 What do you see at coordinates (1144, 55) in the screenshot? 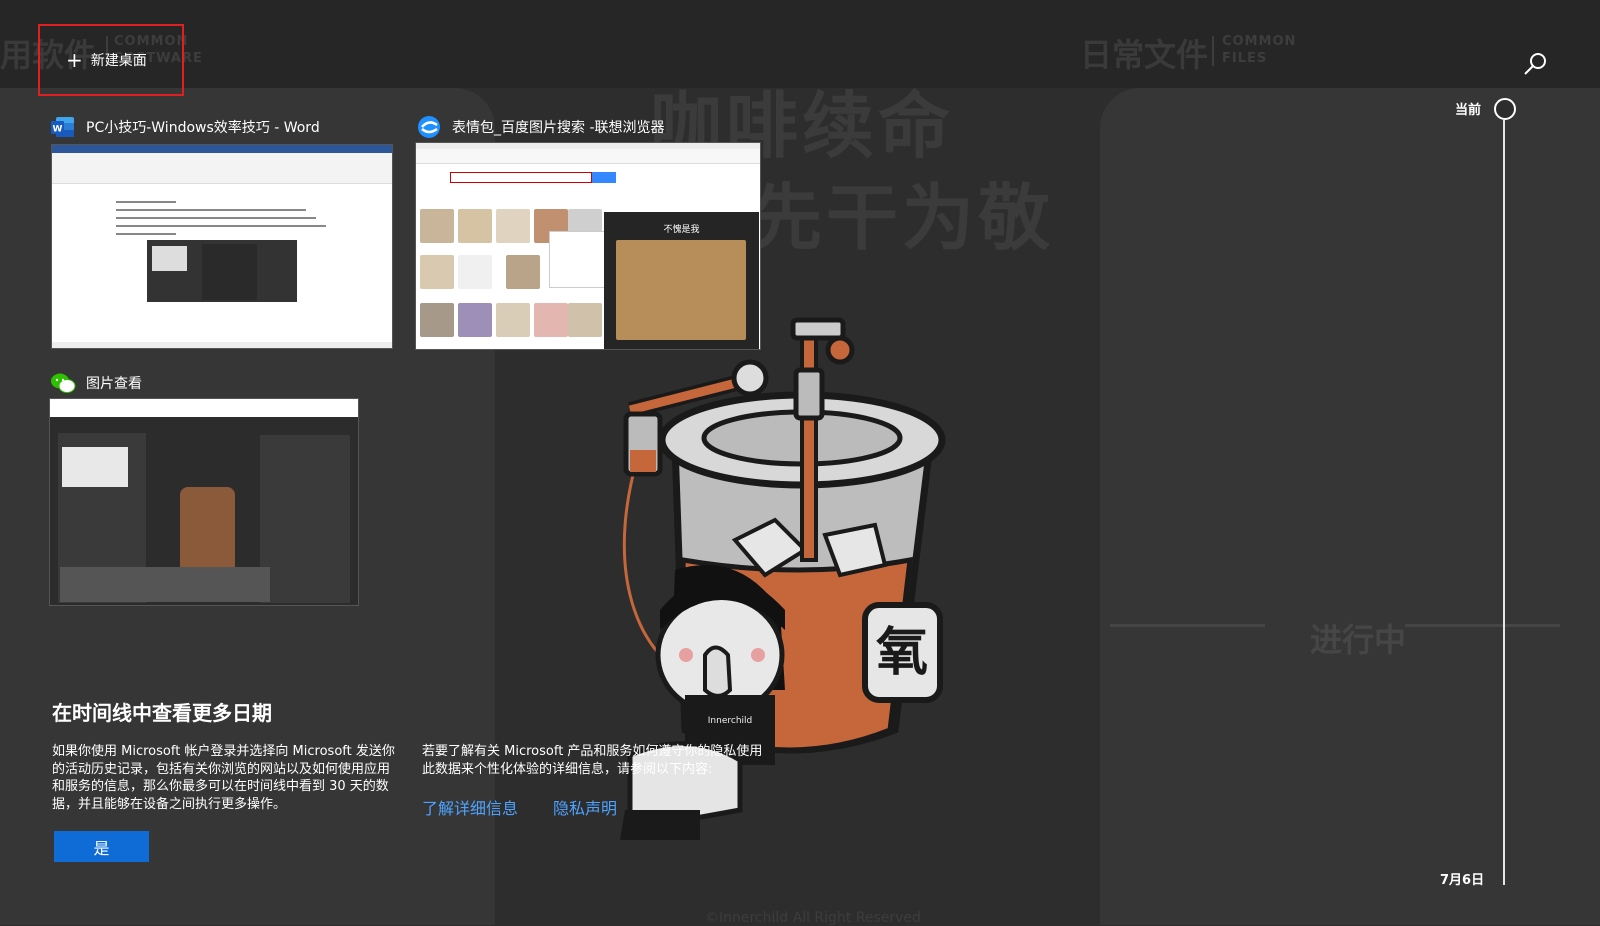
I see `wallpaper-right-heading: 日常文件` at bounding box center [1144, 55].